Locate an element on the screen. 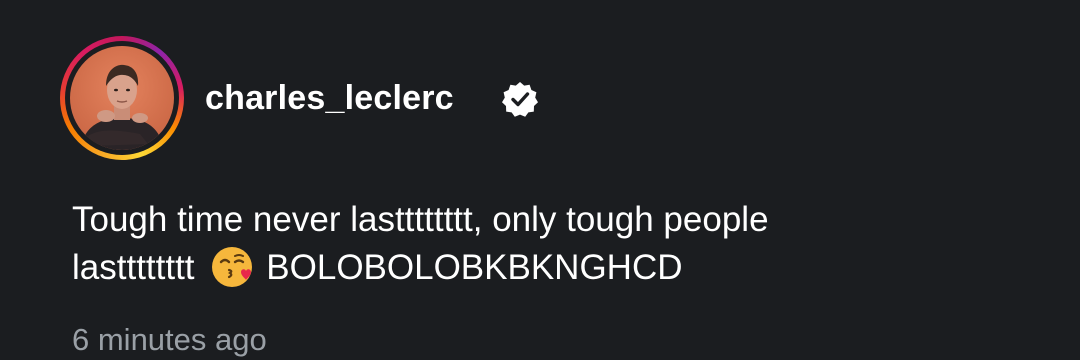  story-ring is located at coordinates (122, 98).